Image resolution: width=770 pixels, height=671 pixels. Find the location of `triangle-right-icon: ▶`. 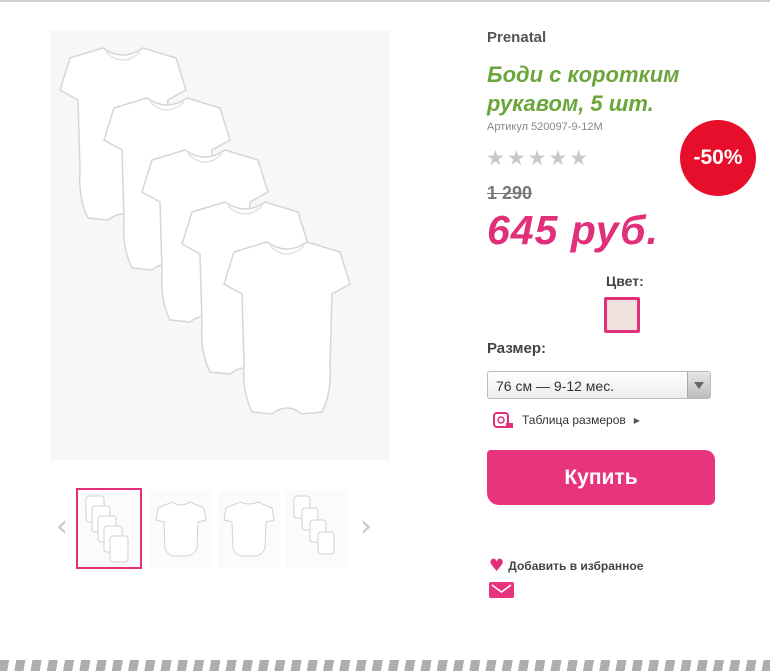

triangle-right-icon: ▶ is located at coordinates (636, 420).